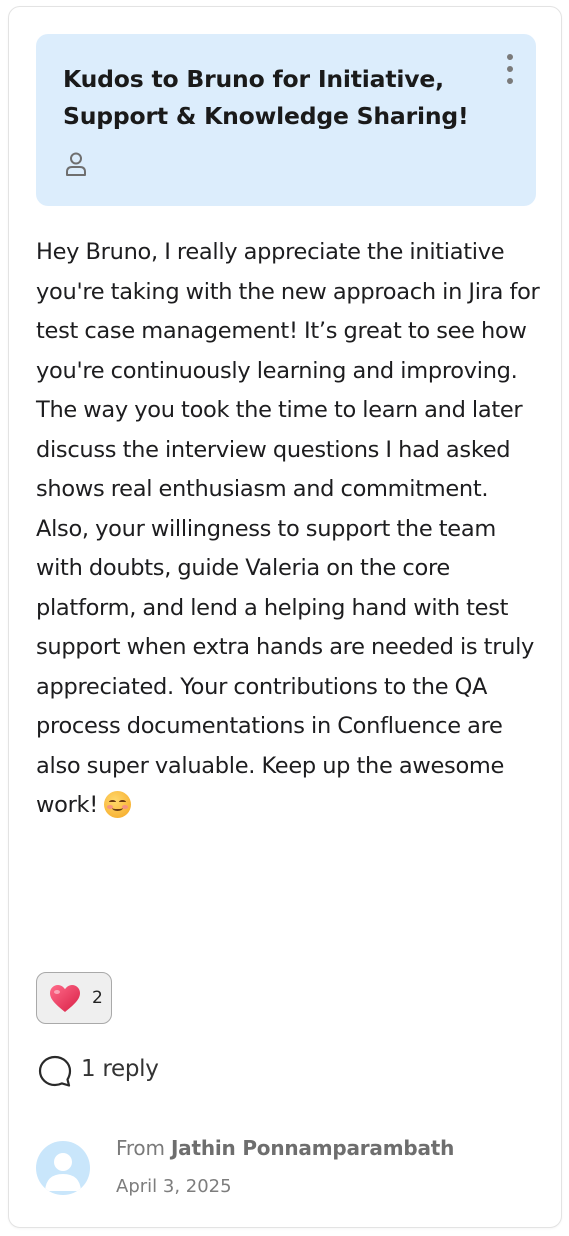  I want to click on post-date: April 3, 2025, so click(174, 1186).